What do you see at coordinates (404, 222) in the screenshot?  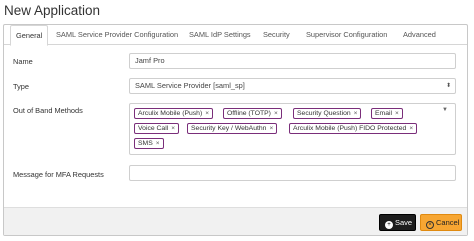 I see `save-button-label: Save` at bounding box center [404, 222].